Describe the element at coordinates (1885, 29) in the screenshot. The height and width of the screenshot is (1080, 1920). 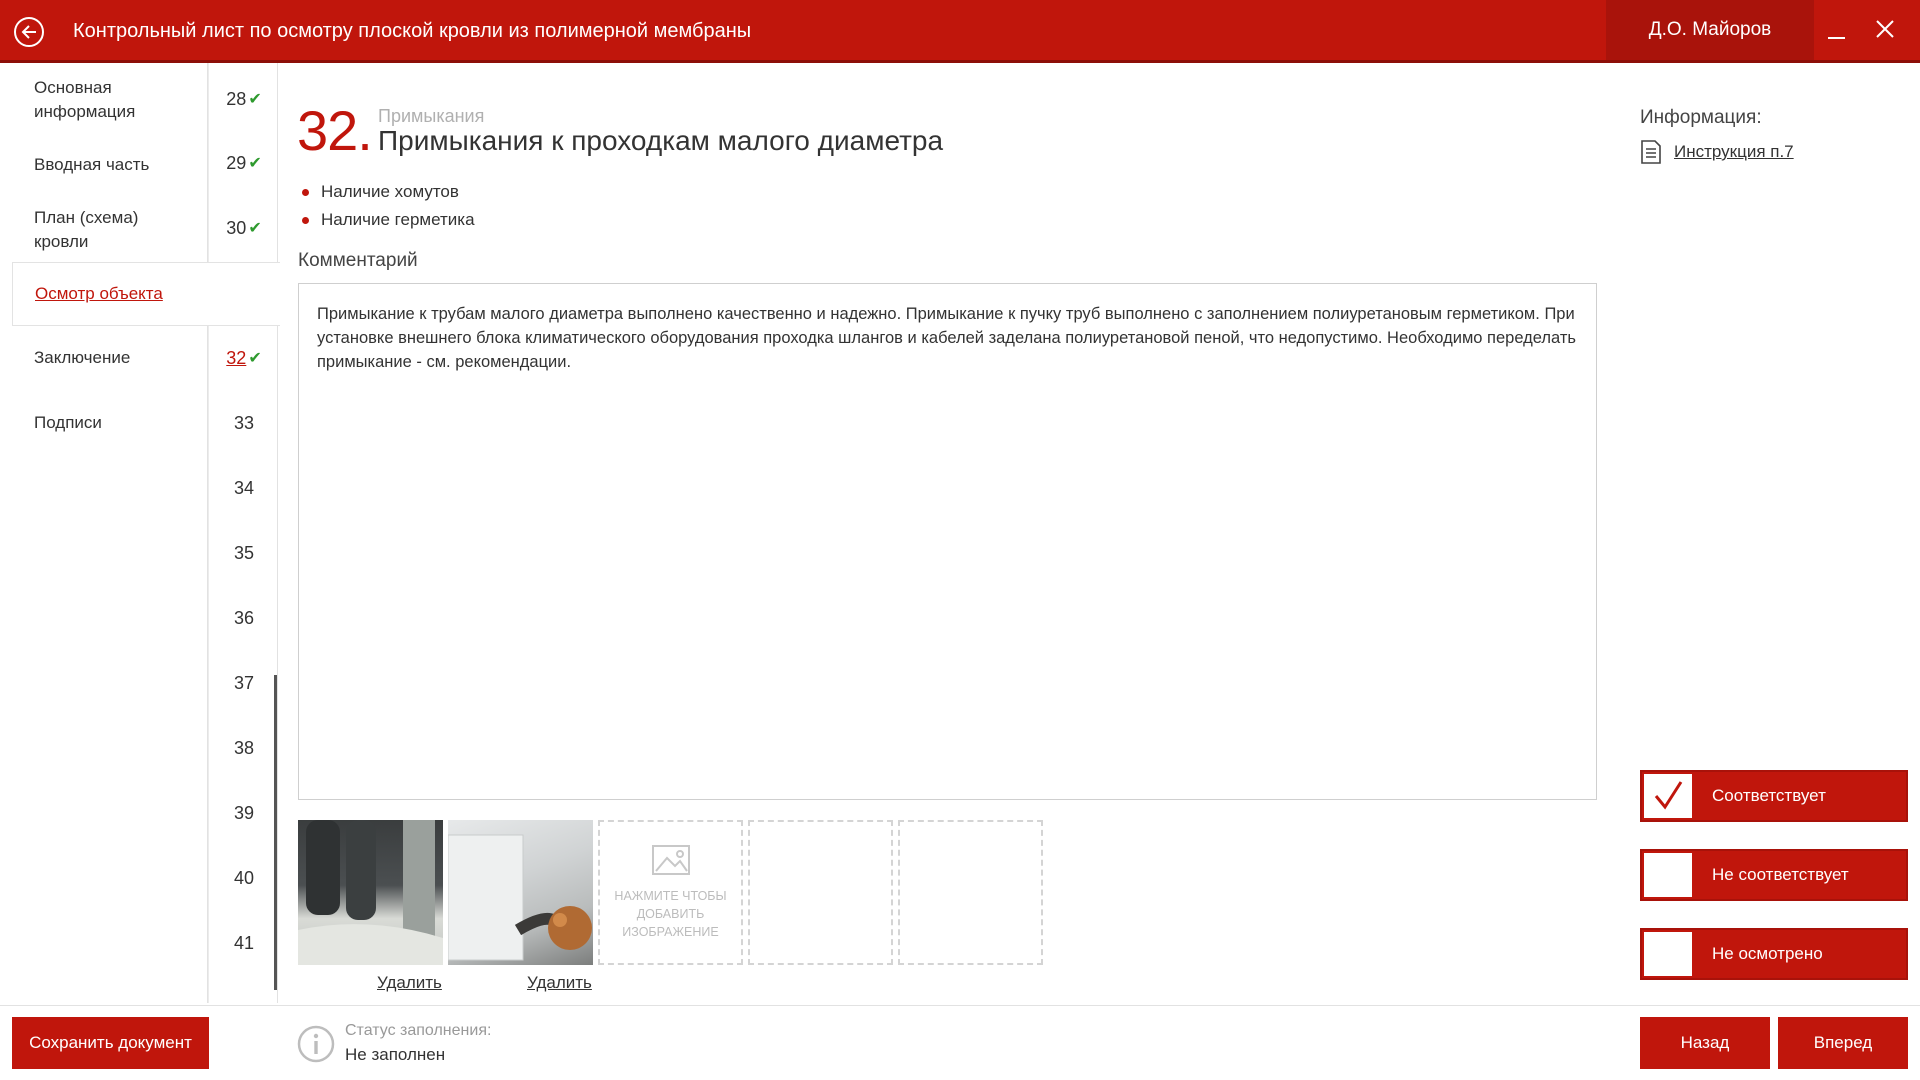
I see `close-icon` at that location.